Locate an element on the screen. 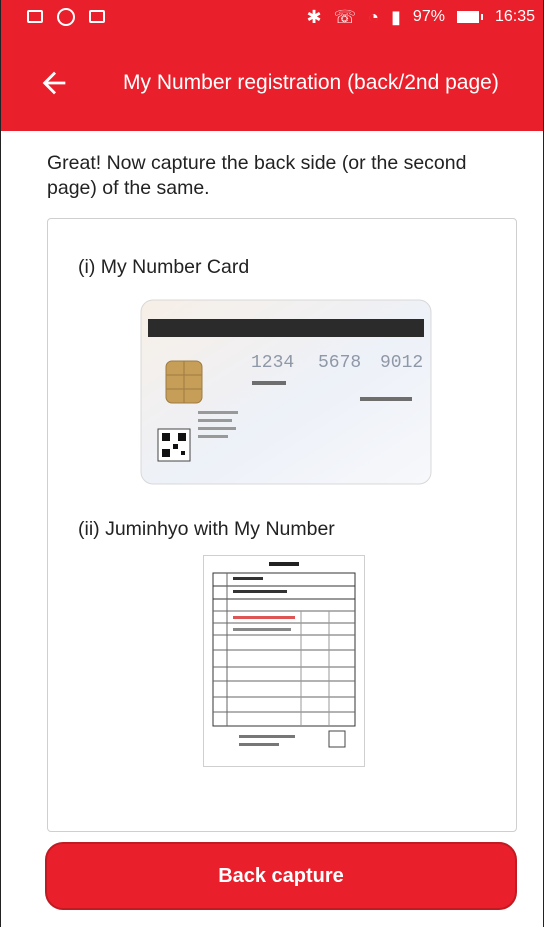 This screenshot has width=544, height=927. section-heading-juminhyo: (ii) Juminhyo with My Number is located at coordinates (206, 529).